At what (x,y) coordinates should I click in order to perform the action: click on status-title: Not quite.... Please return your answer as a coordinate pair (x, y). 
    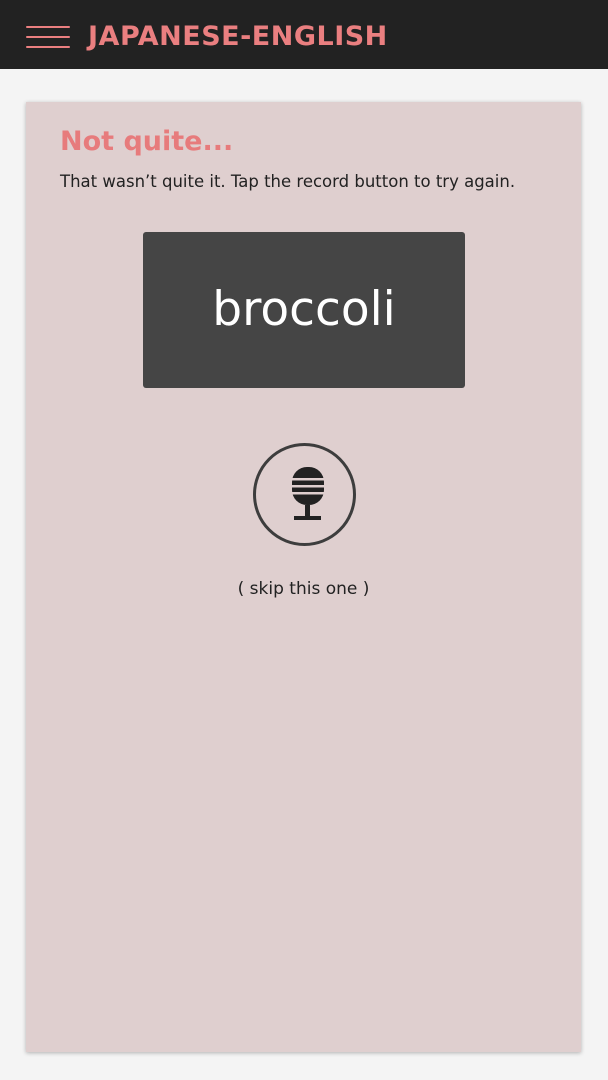
    Looking at the image, I should click on (147, 141).